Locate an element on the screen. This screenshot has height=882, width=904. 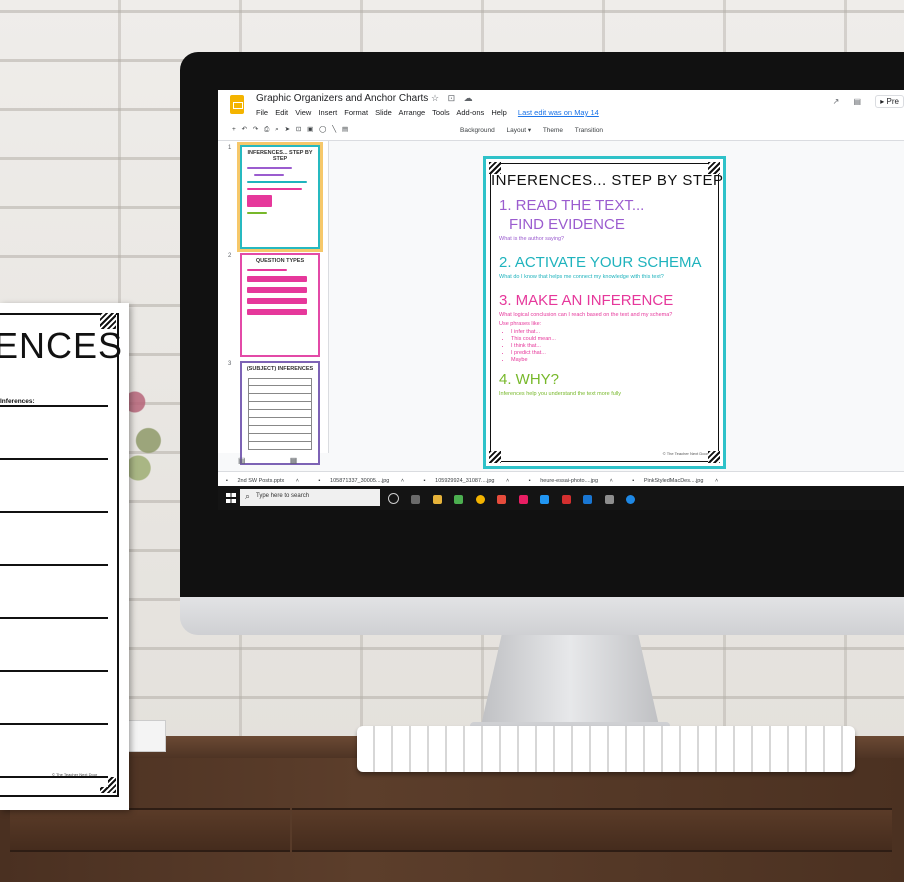
filmstrip-view-icon: ▤ is located at coordinates (242, 460).